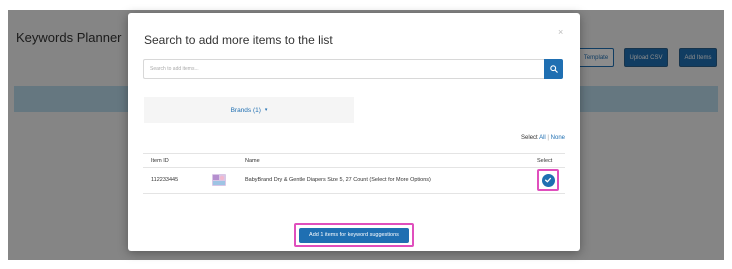 The width and height of the screenshot is (732, 269). What do you see at coordinates (529, 138) in the screenshot?
I see `select-prefix: Select` at bounding box center [529, 138].